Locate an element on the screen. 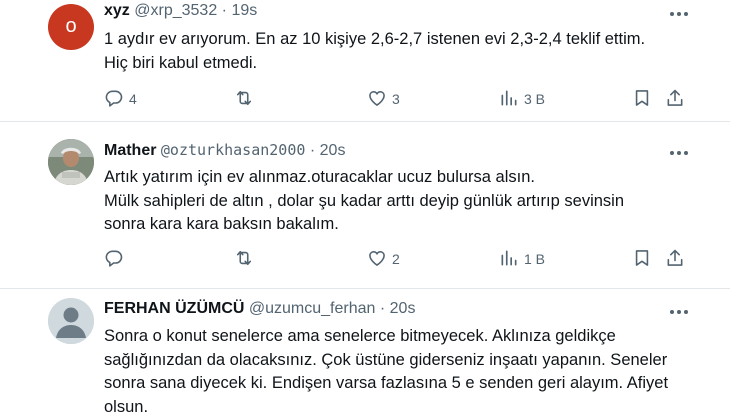 The width and height of the screenshot is (730, 420). user-handle: @ozturkhasan2000 is located at coordinates (233, 150).